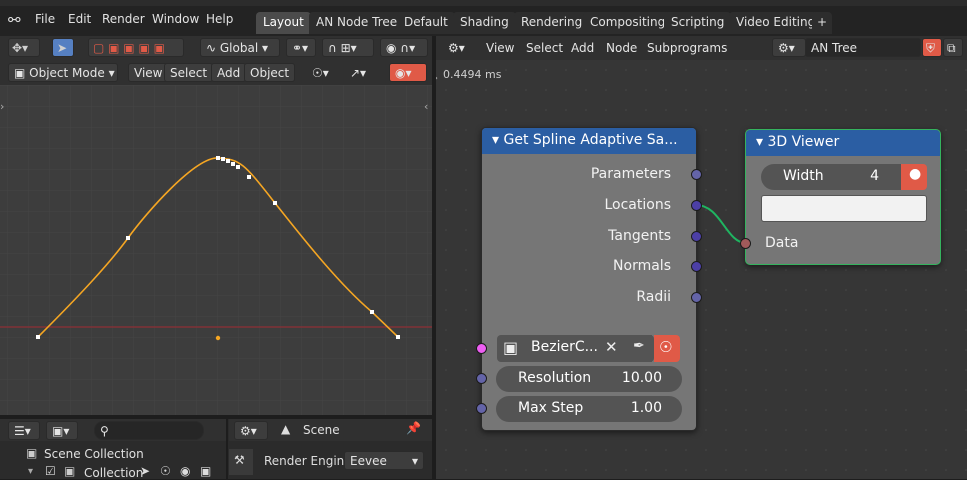 The height and width of the screenshot is (480, 967). Describe the element at coordinates (283, 23) in the screenshot. I see `tab-layout: Layout` at that location.